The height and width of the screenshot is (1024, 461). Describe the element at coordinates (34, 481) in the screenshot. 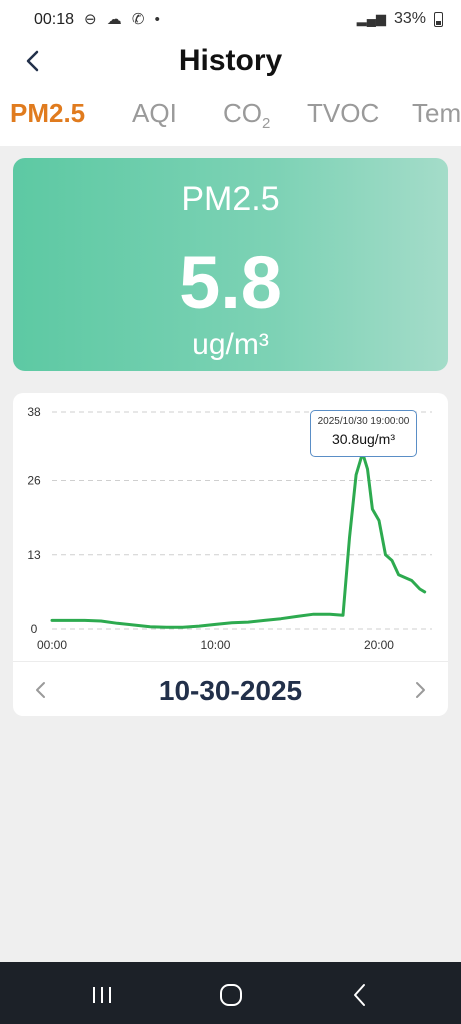

I see `y-tick-label: 26` at that location.